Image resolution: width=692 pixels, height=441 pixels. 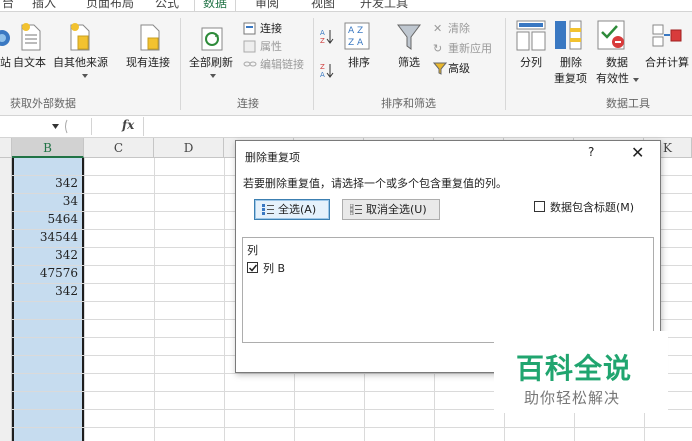 What do you see at coordinates (46, 255) in the screenshot?
I see `cell-b6: 342` at bounding box center [46, 255].